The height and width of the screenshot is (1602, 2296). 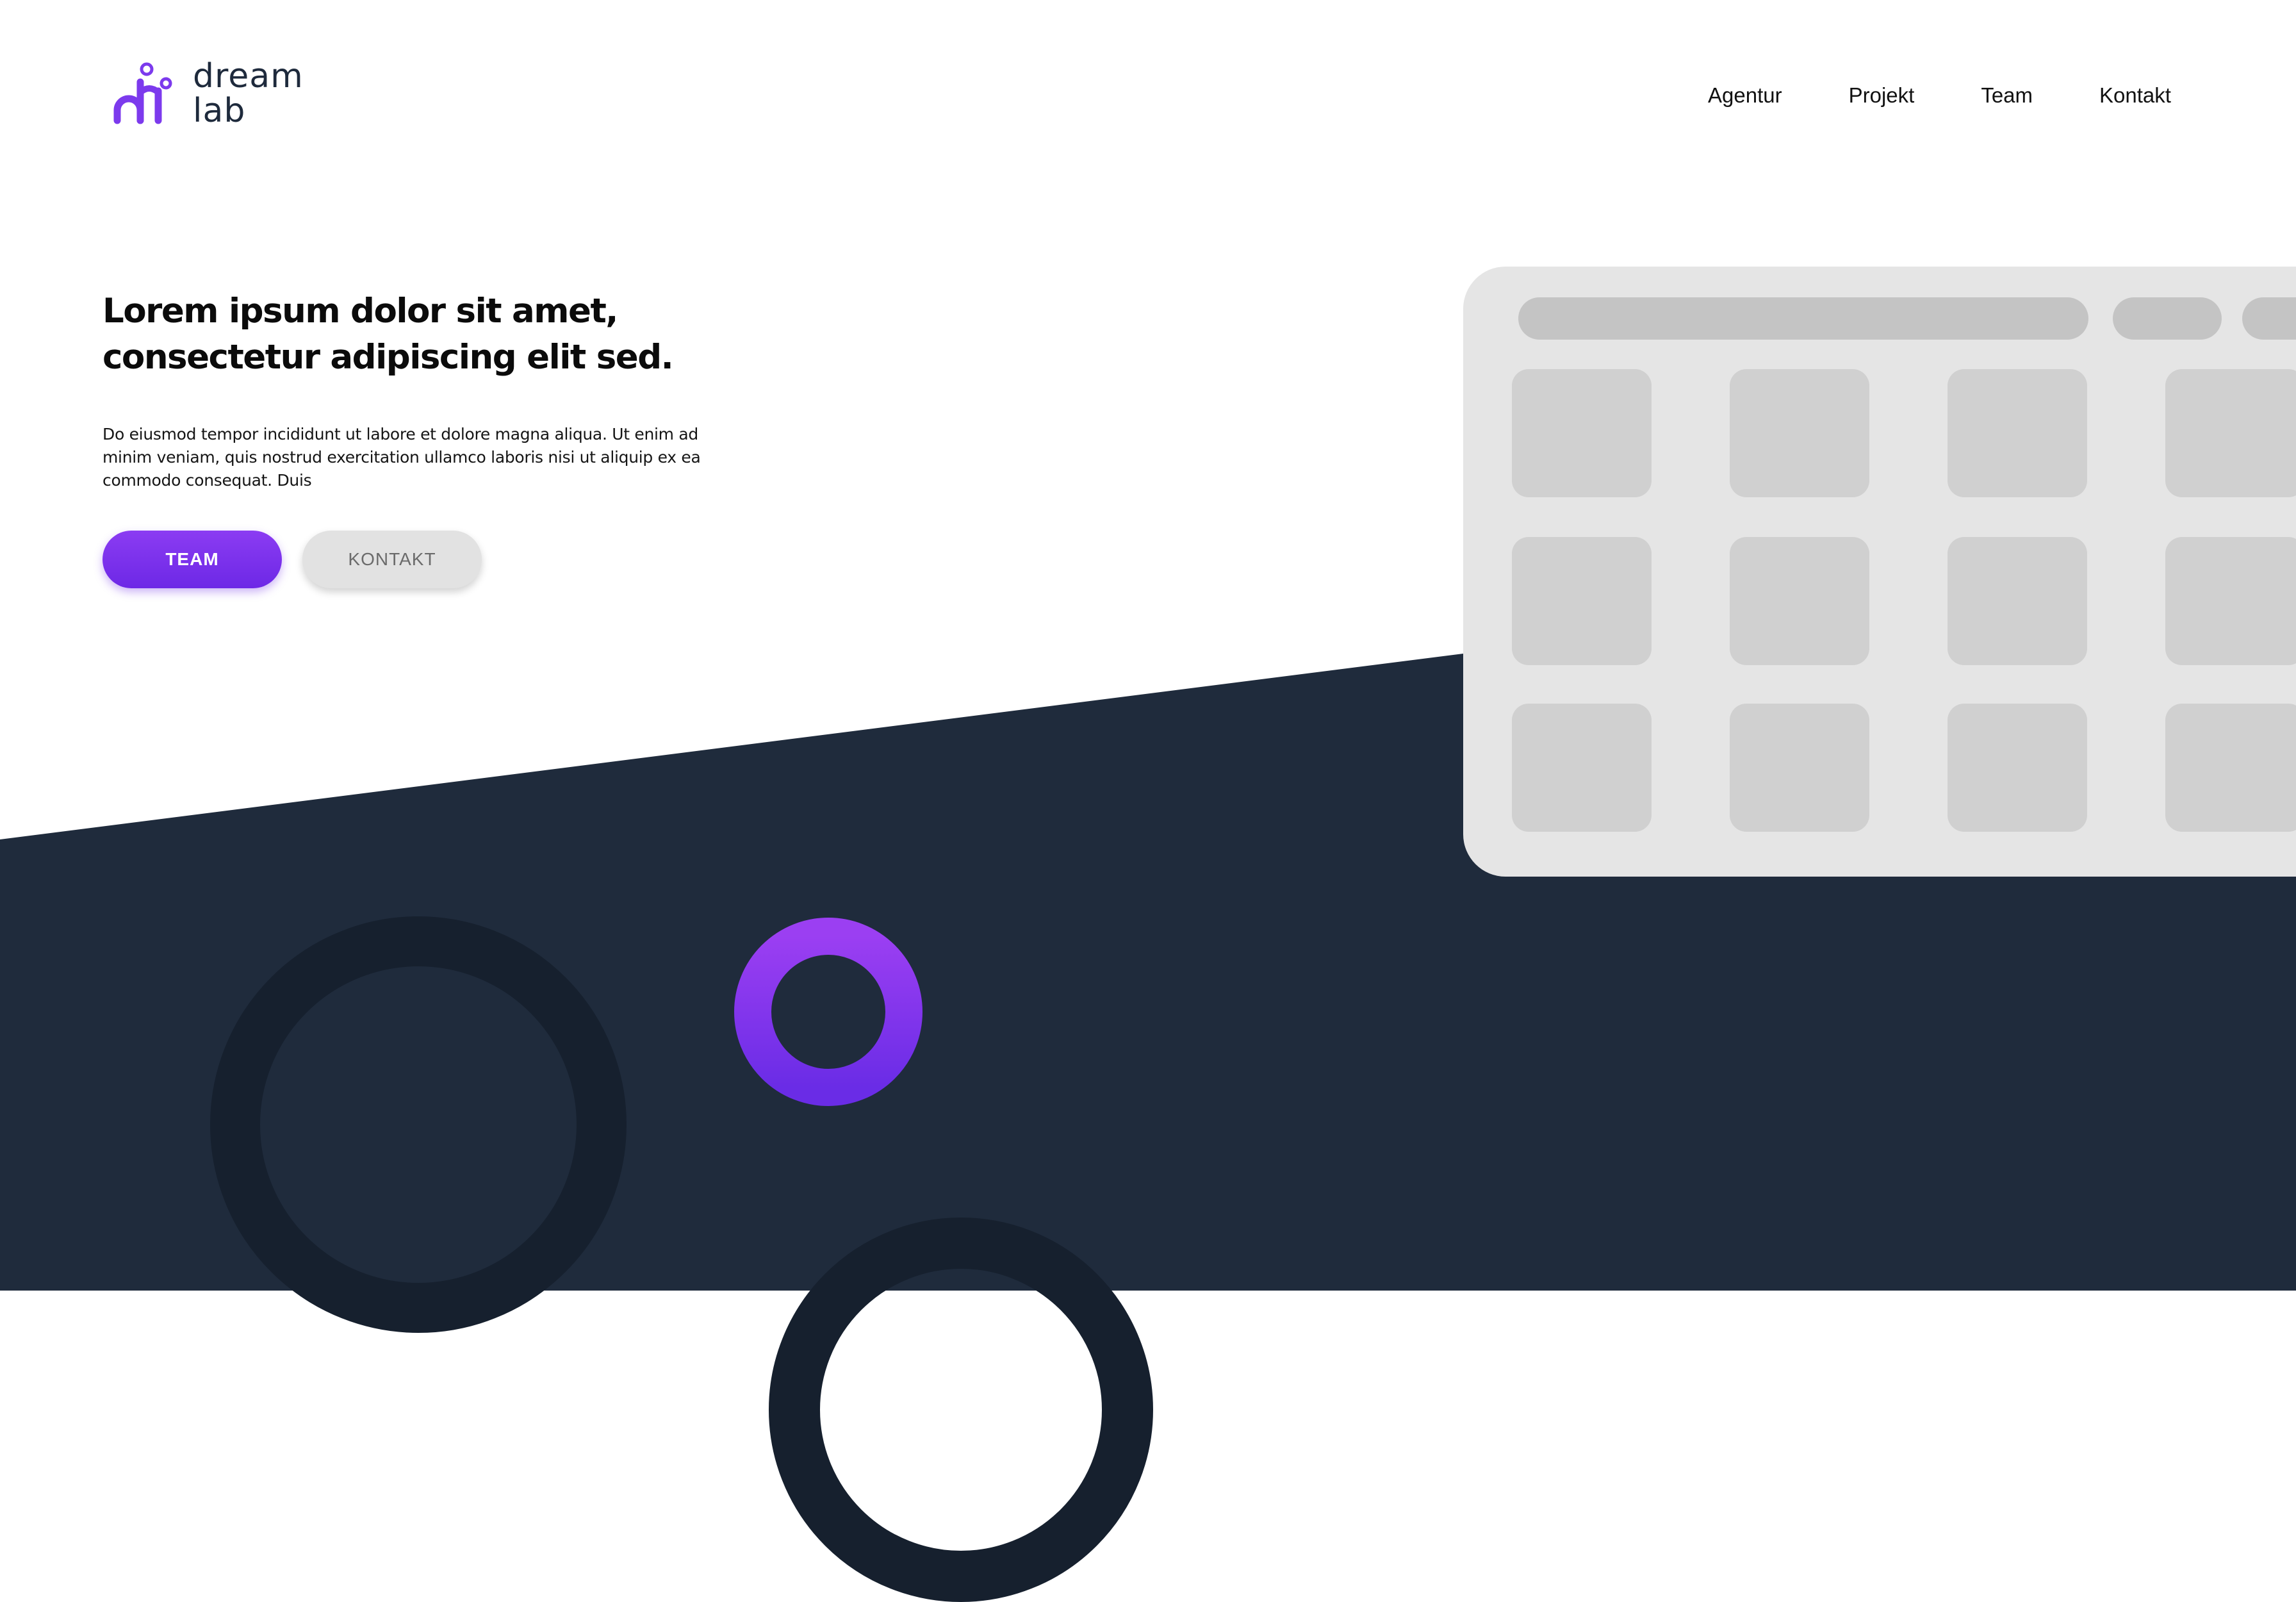 What do you see at coordinates (392, 559) in the screenshot?
I see `kontakt-button: KONTAKT` at bounding box center [392, 559].